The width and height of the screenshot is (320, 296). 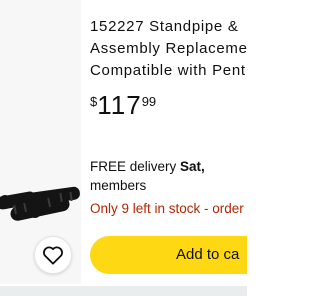 I want to click on product-image, so click(x=40, y=203).